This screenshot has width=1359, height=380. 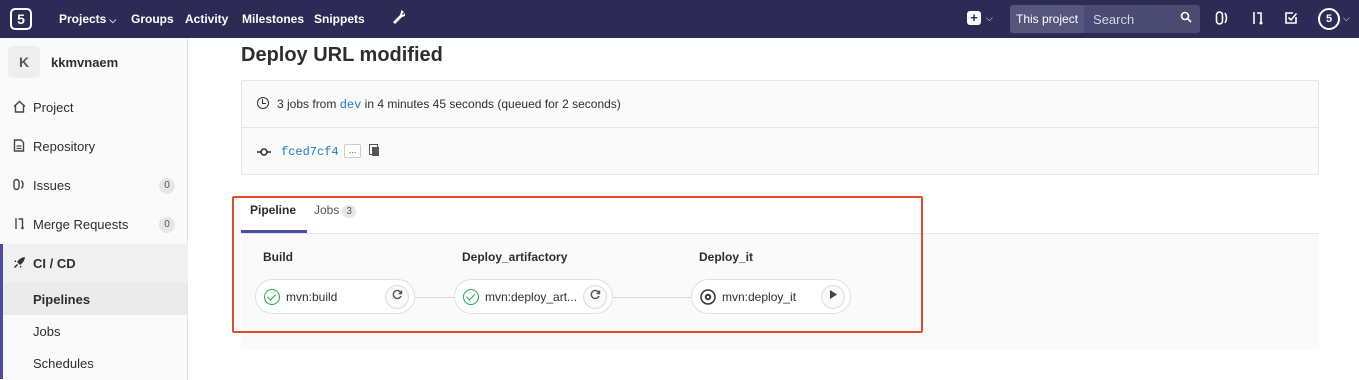 I want to click on play-button, so click(x=833, y=297).